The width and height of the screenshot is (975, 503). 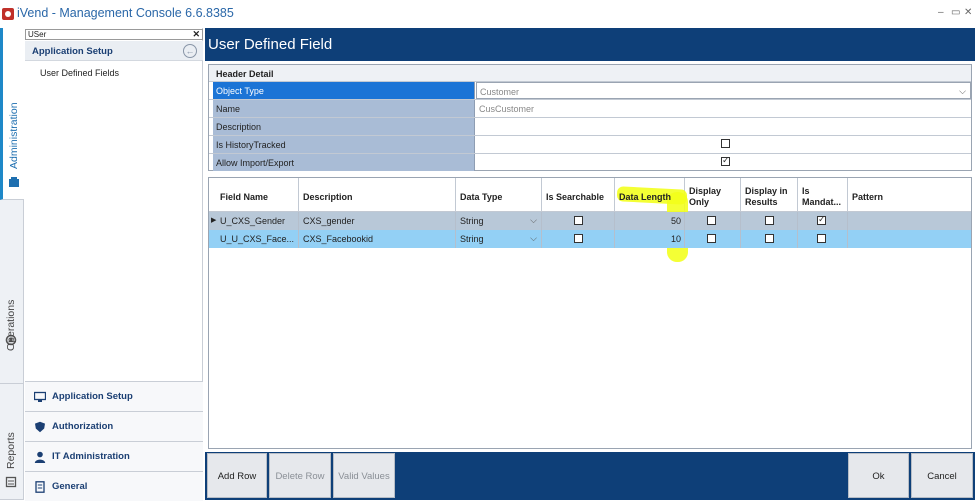 What do you see at coordinates (40, 396) in the screenshot?
I see `monitor-icon` at bounding box center [40, 396].